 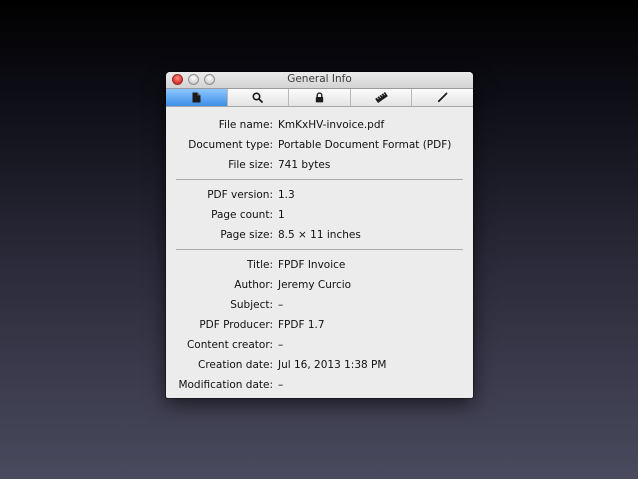 What do you see at coordinates (236, 325) in the screenshot?
I see `field-label: PDF Producer:` at bounding box center [236, 325].